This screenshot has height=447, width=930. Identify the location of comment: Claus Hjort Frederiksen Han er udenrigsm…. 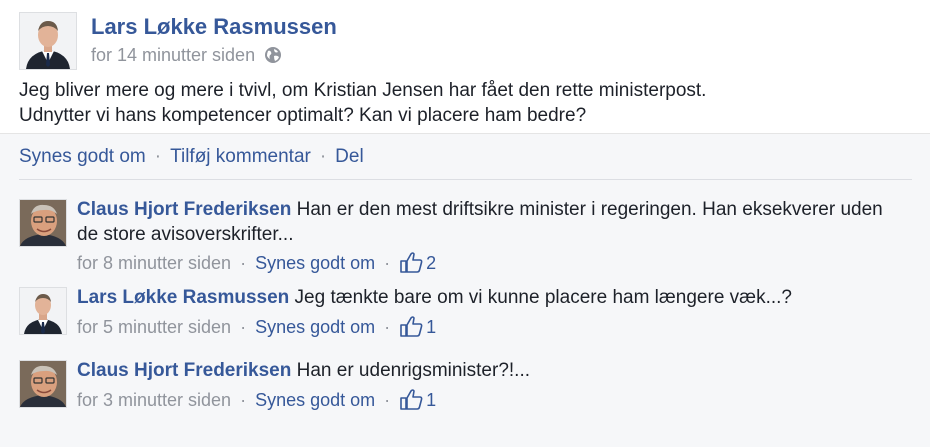
(465, 387).